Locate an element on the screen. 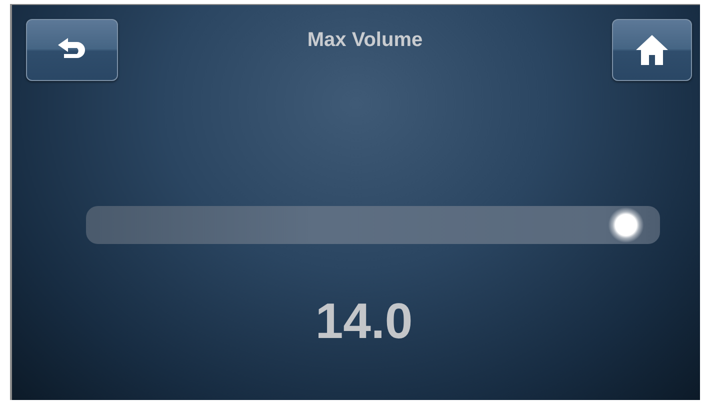 Image resolution: width=708 pixels, height=403 pixels. slider-track is located at coordinates (373, 225).